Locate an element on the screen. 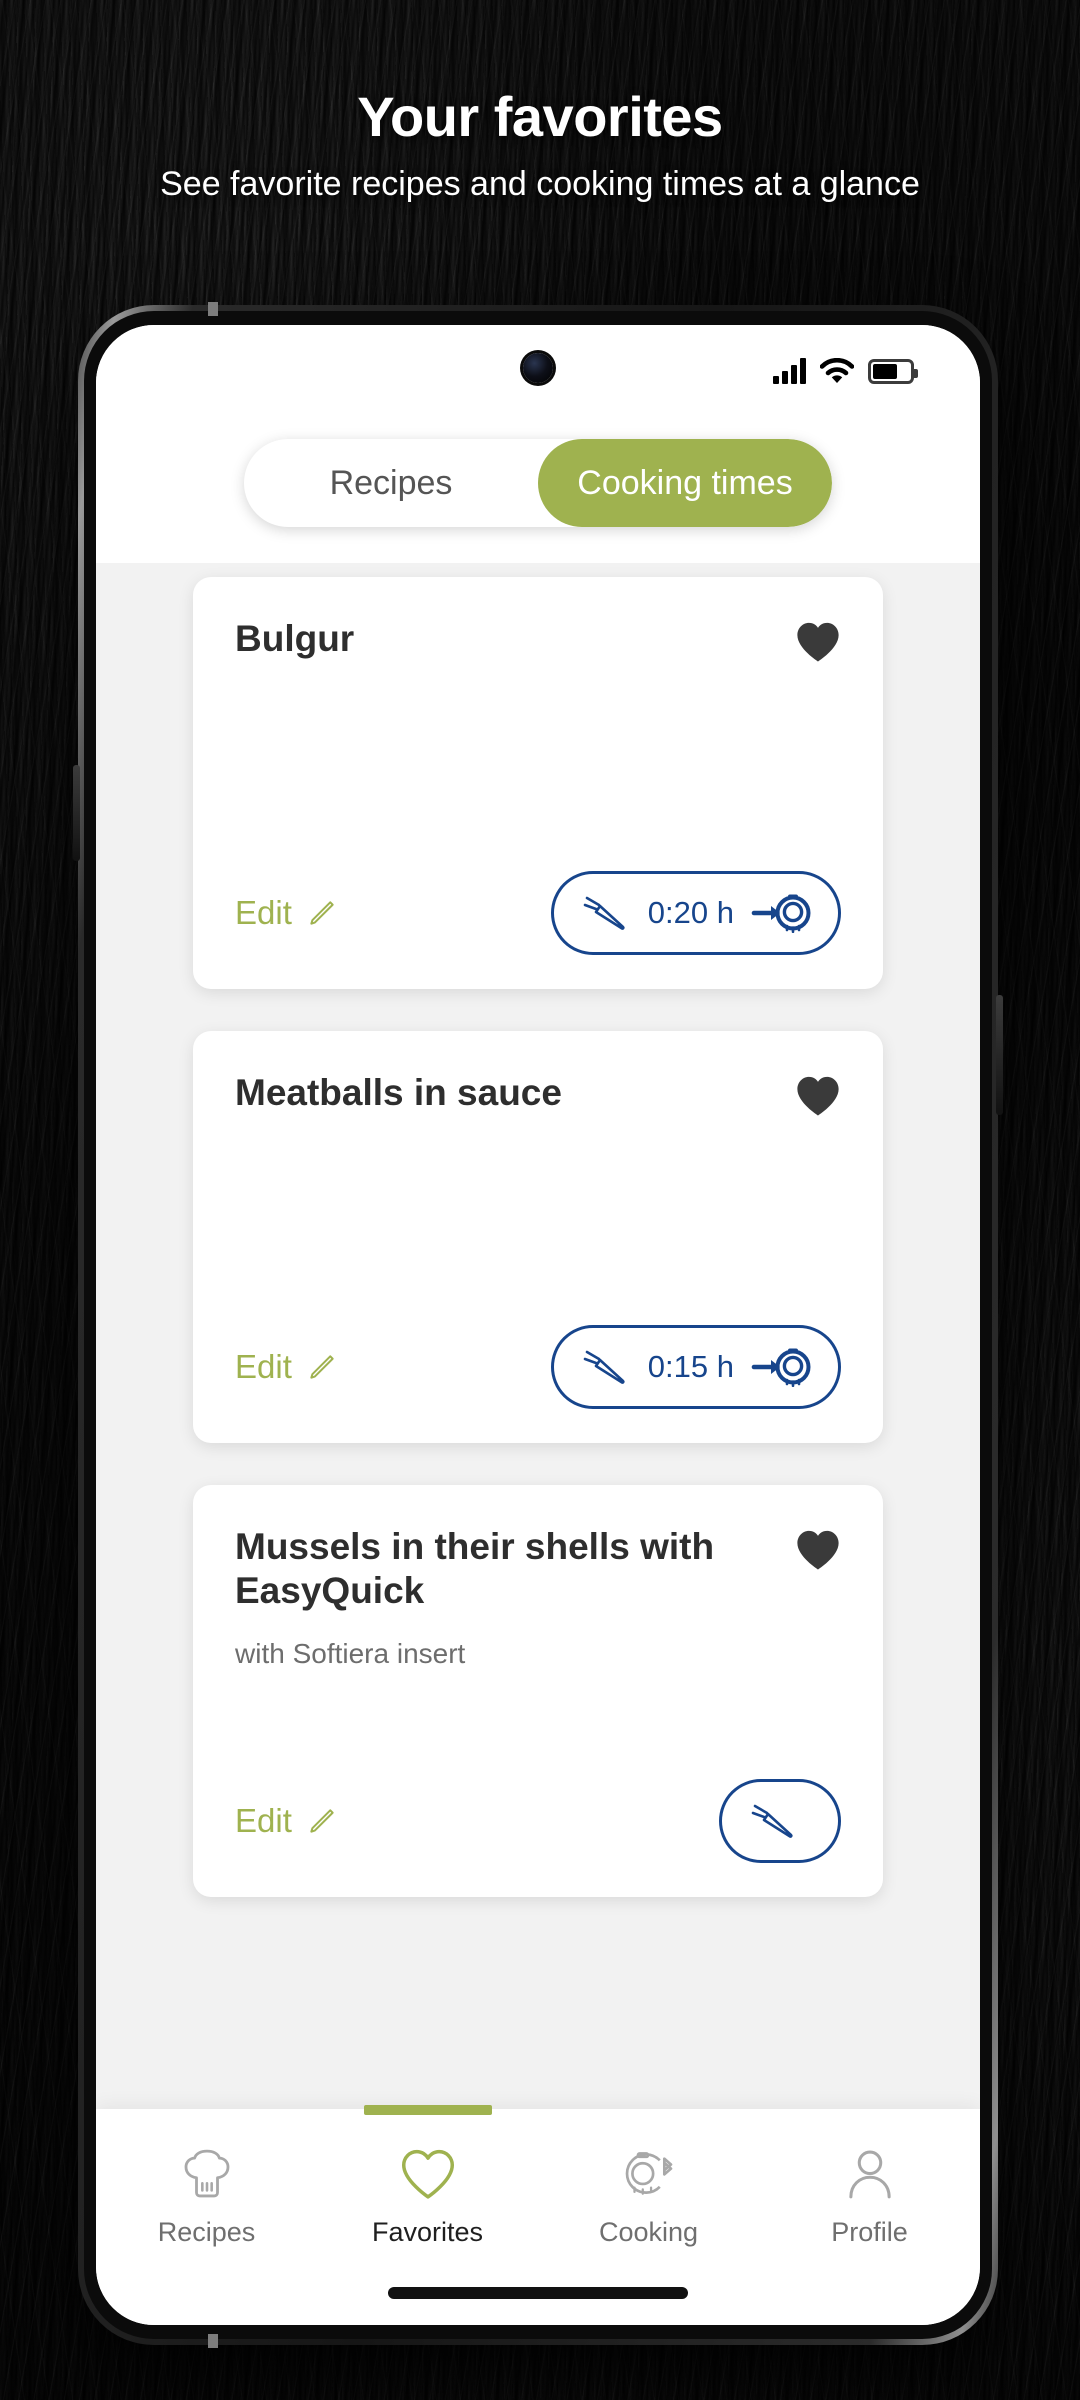 Image resolution: width=1080 pixels, height=2400 pixels. cooking-time-chip is located at coordinates (780, 1821).